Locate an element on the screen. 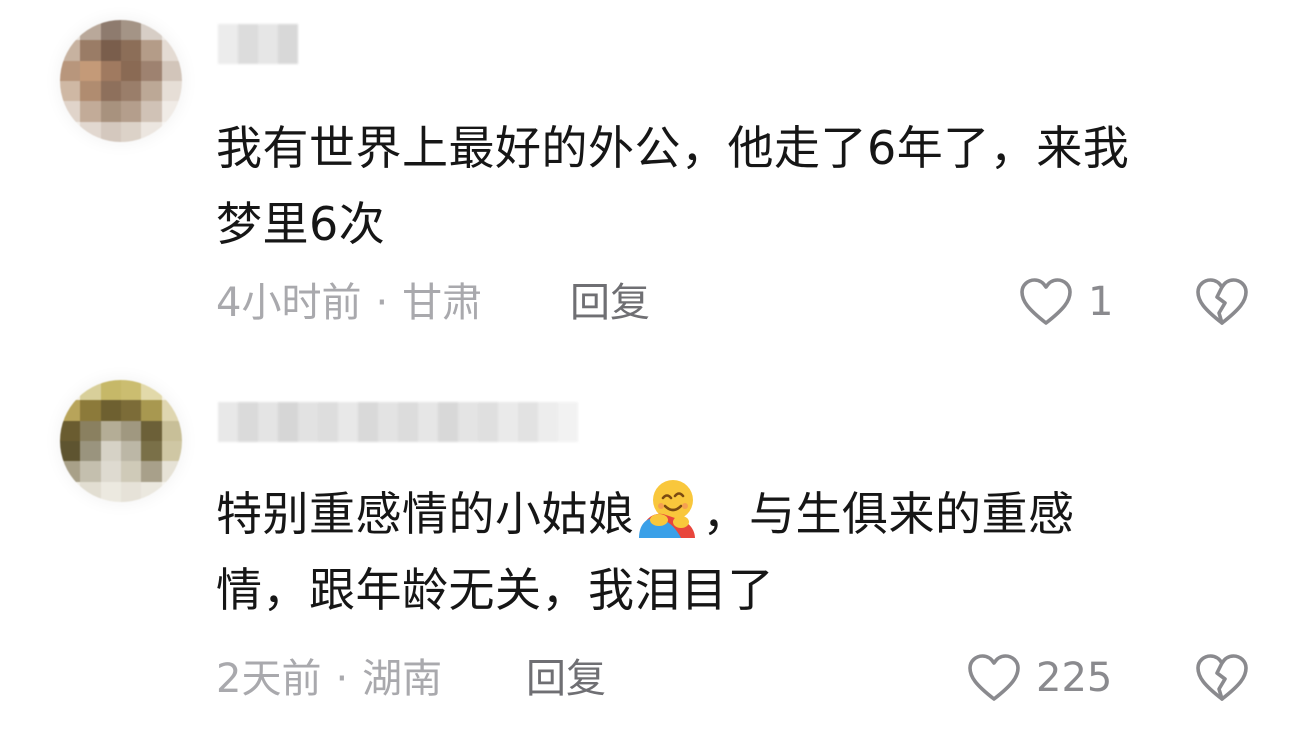 This screenshot has width=1316, height=746. comment-location: 甘肃 is located at coordinates (442, 303).